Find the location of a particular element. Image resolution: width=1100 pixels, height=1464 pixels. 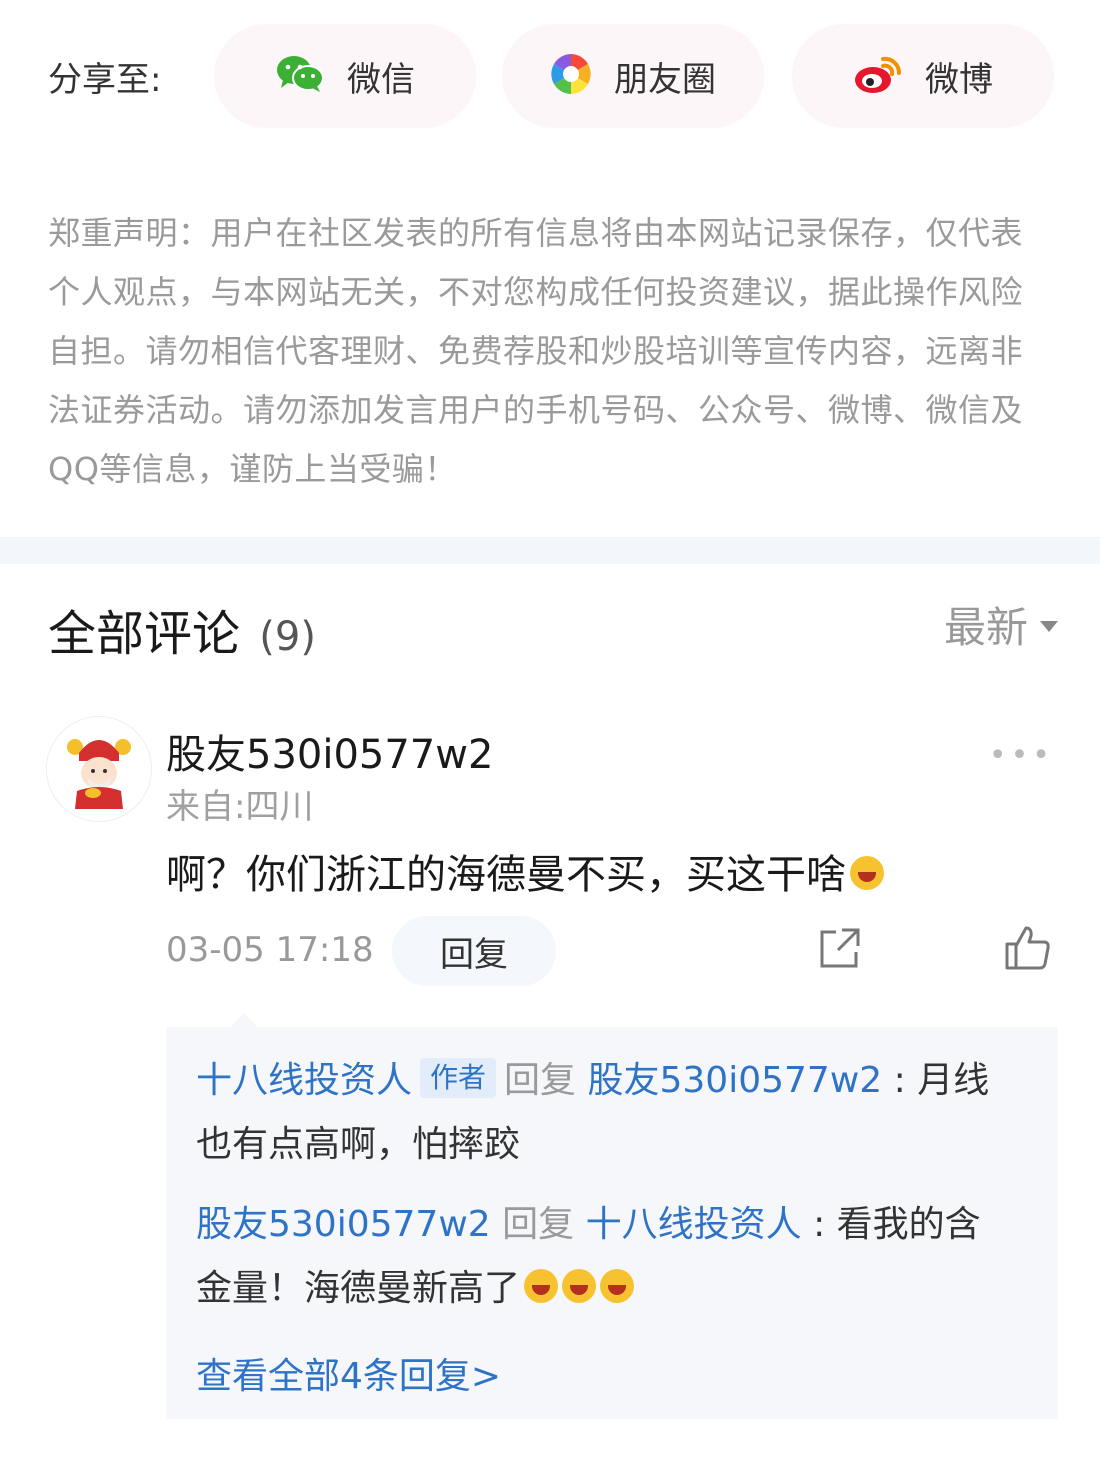

weibo-icon is located at coordinates (878, 76).